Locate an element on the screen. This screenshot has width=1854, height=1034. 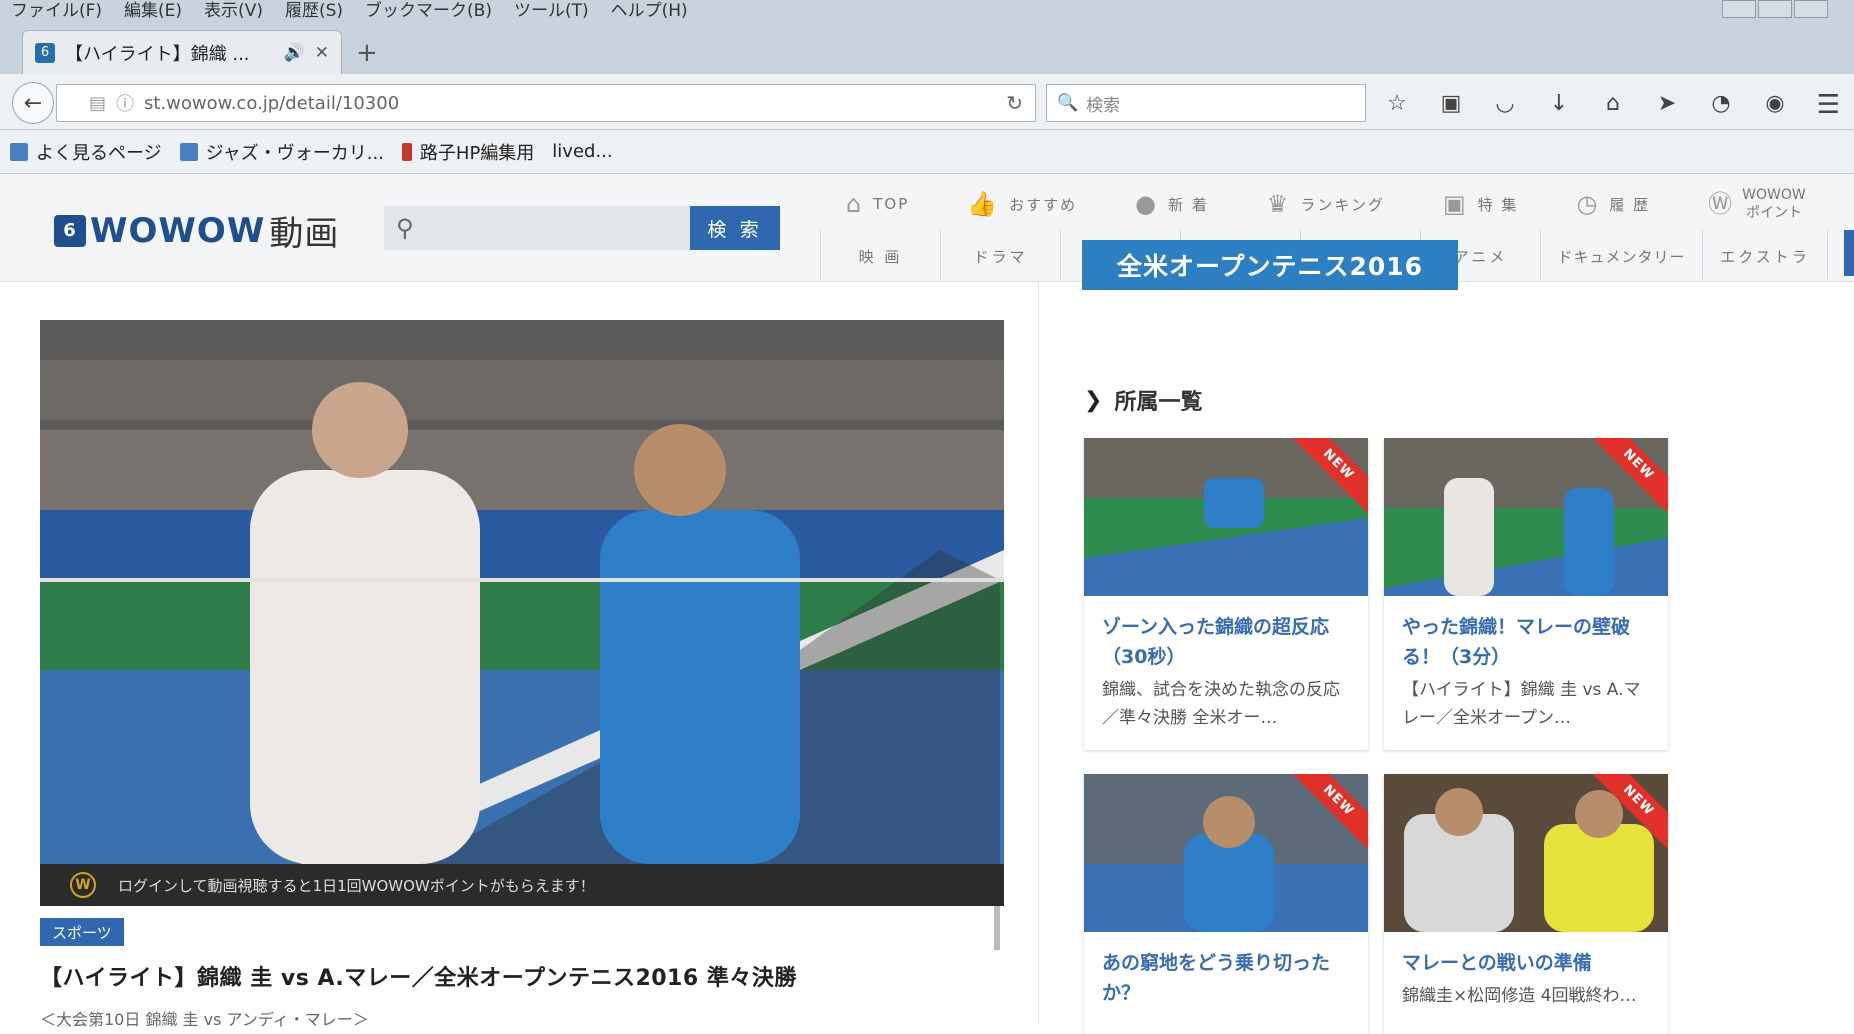
w-circle-icon: Ⓦ is located at coordinates (1720, 204).